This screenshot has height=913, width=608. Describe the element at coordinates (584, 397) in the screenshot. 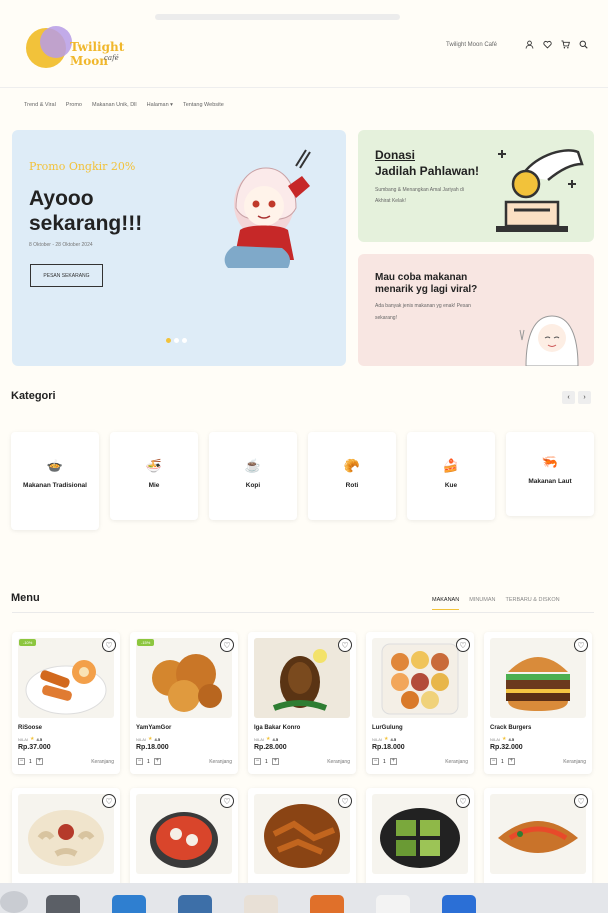

I see `chevron-right-icon: ›` at that location.